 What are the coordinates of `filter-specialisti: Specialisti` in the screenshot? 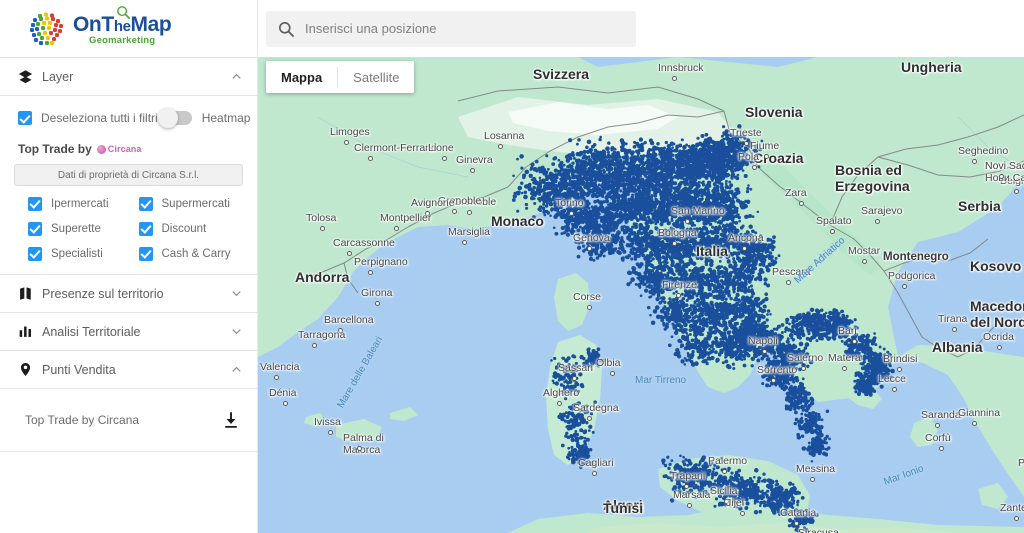 It's located at (80, 253).